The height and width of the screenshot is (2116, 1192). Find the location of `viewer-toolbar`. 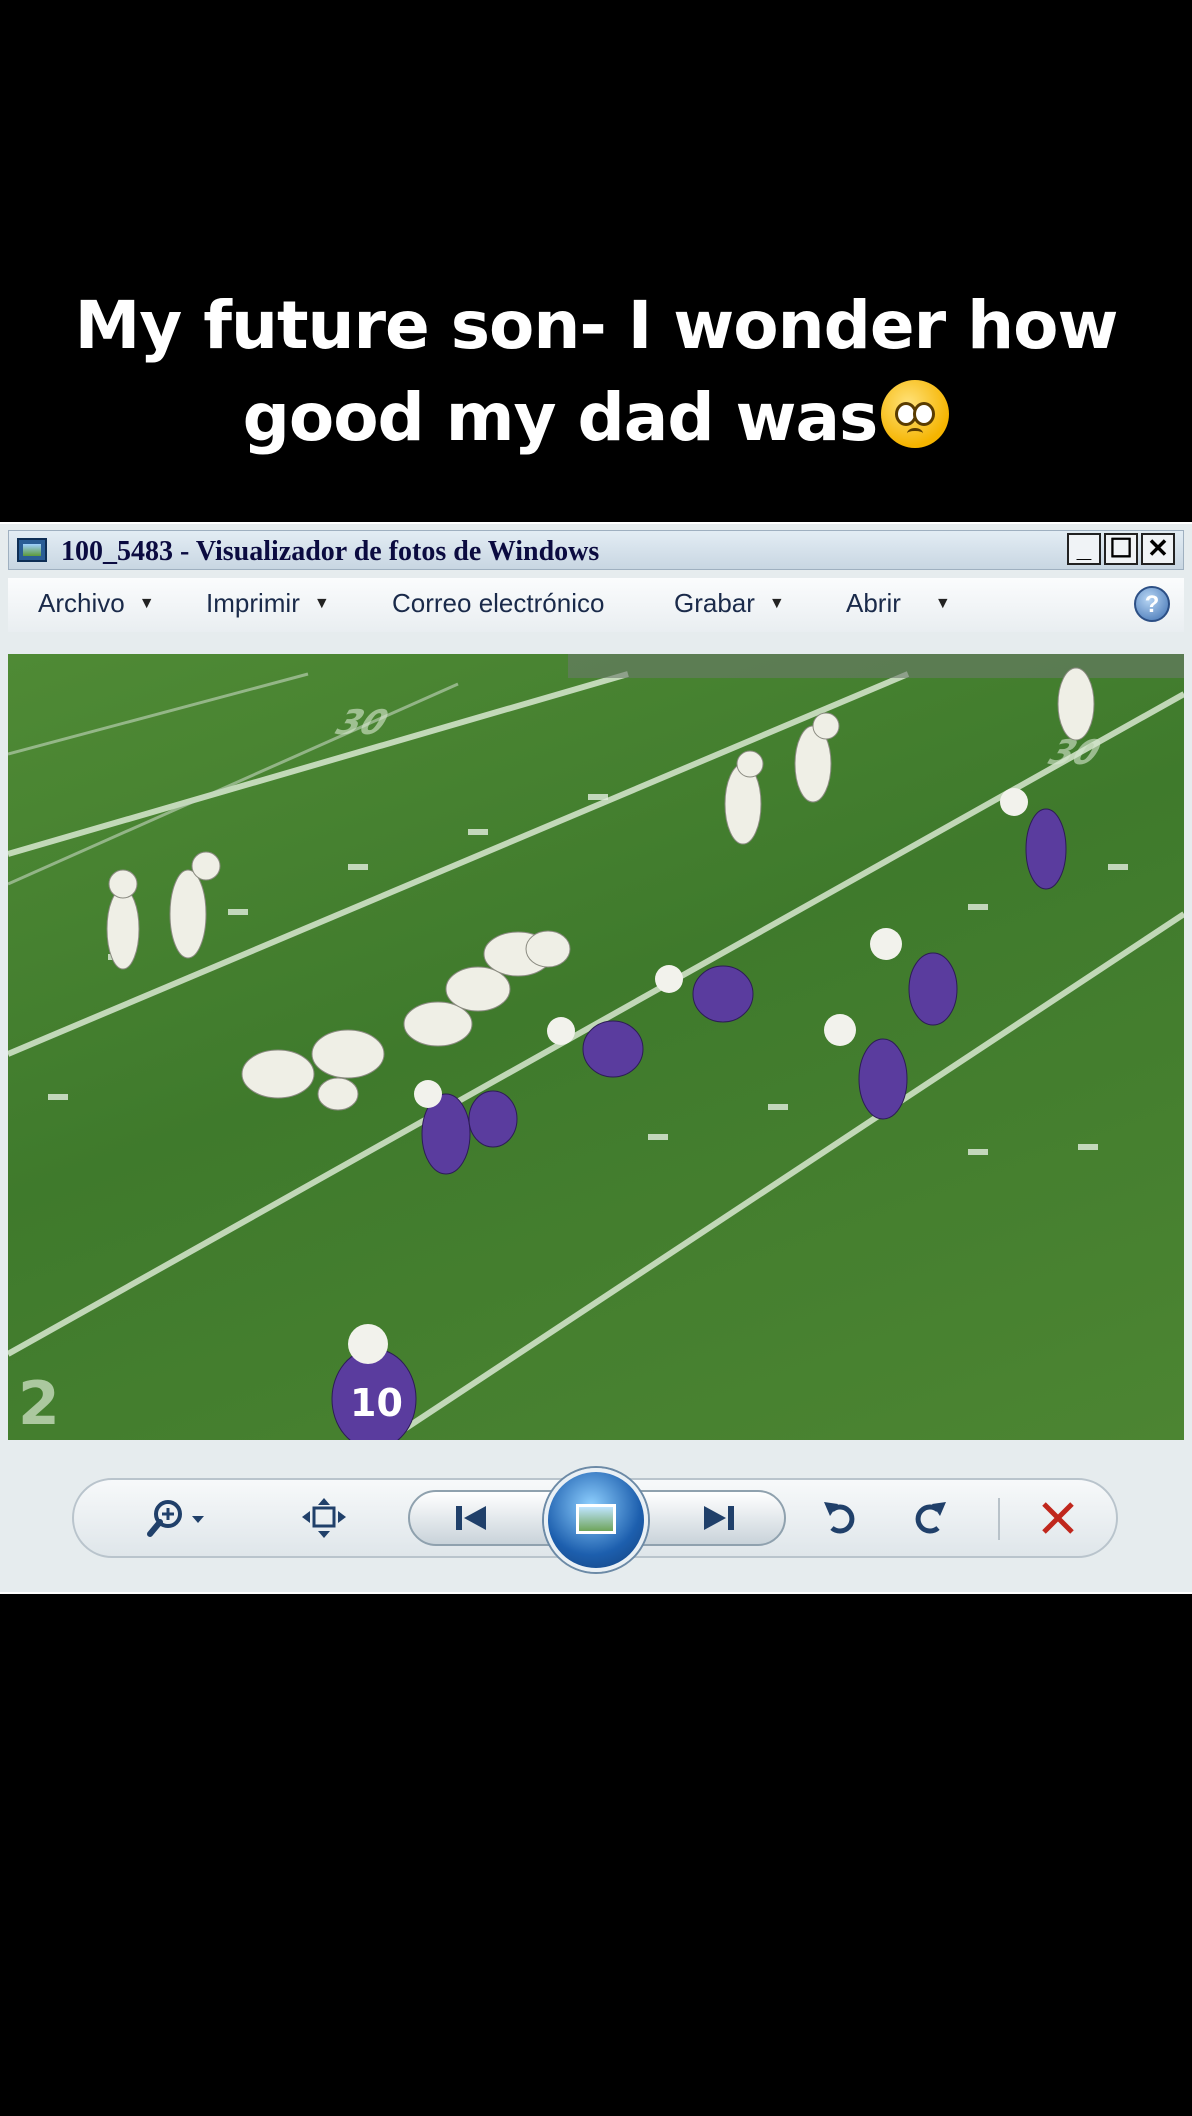

viewer-toolbar is located at coordinates (595, 1520).